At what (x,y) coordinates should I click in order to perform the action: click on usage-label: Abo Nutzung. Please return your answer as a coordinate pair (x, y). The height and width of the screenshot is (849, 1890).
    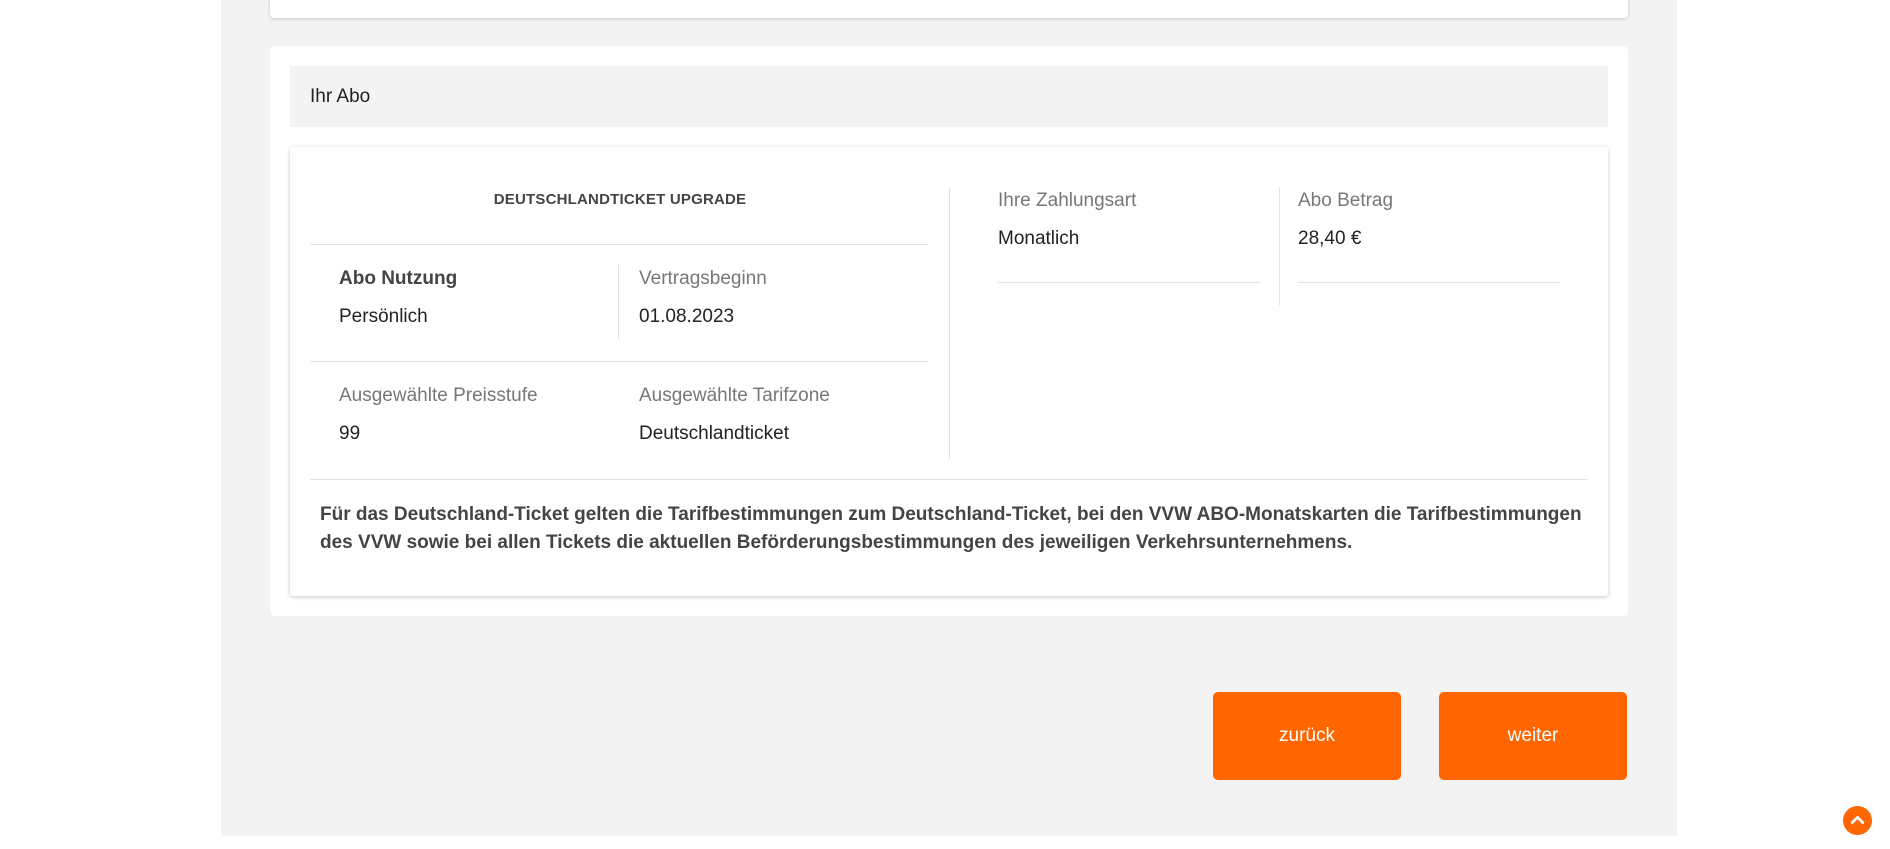
    Looking at the image, I should click on (398, 278).